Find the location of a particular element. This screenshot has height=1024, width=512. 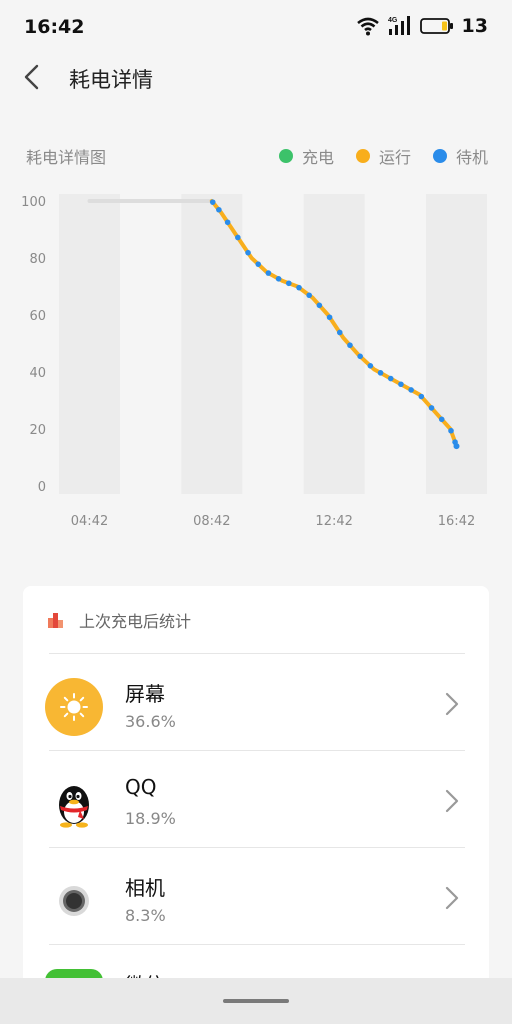

chart-legend: 充电 运行 待机 is located at coordinates (383, 156).